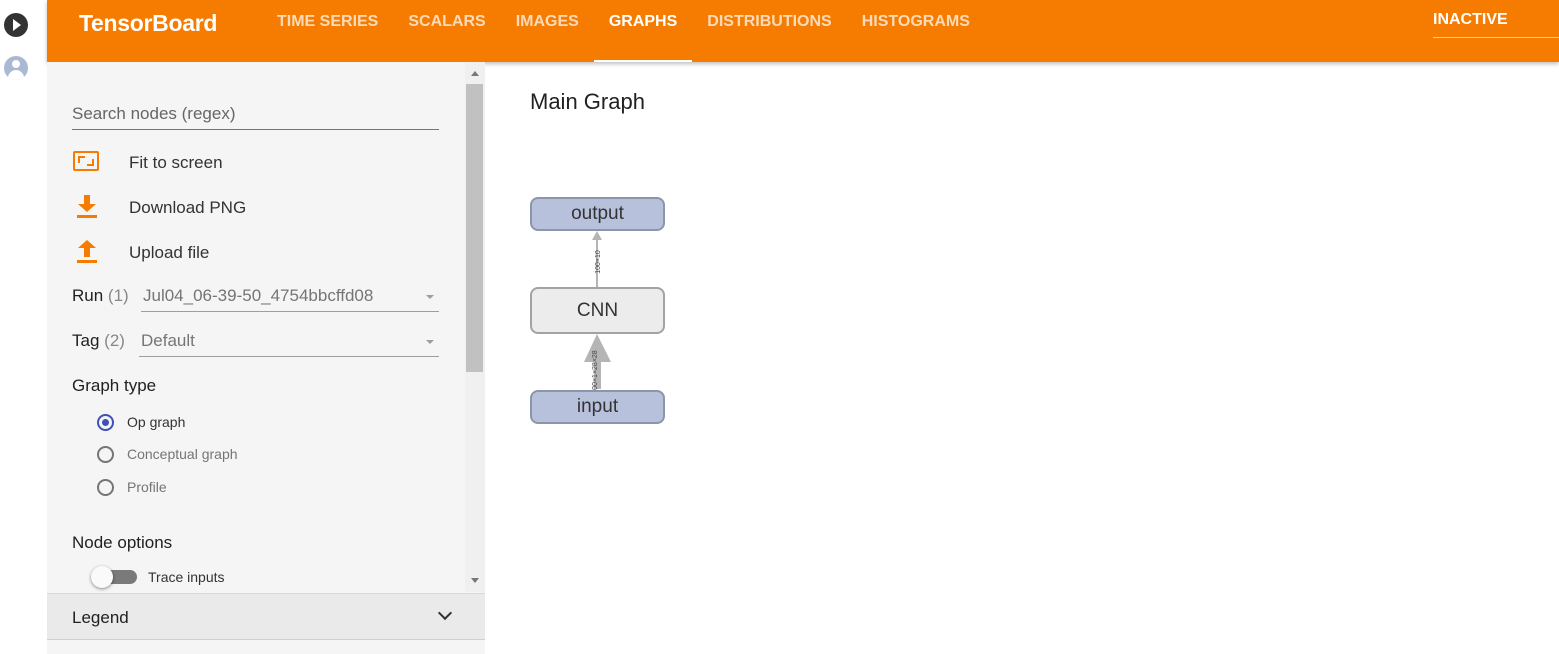 This screenshot has height=654, width=1559. I want to click on edge-shape-label: 100×10, so click(598, 262).